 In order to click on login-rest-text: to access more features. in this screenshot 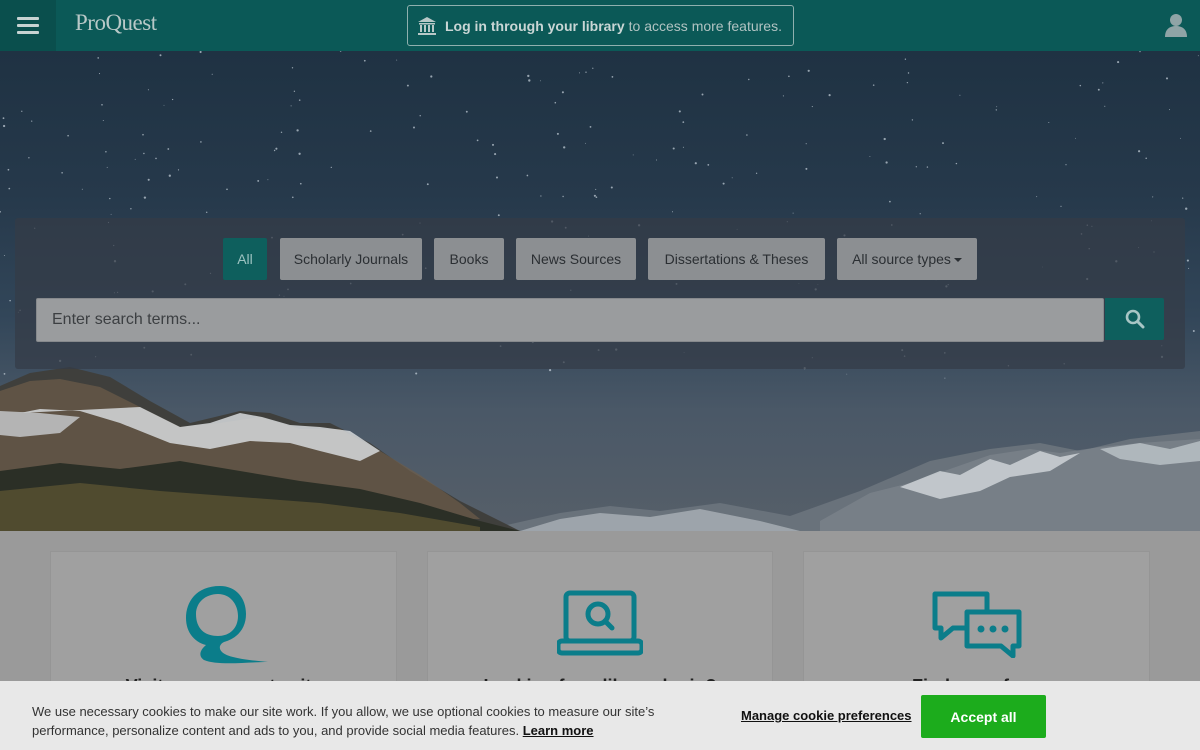, I will do `click(705, 25)`.